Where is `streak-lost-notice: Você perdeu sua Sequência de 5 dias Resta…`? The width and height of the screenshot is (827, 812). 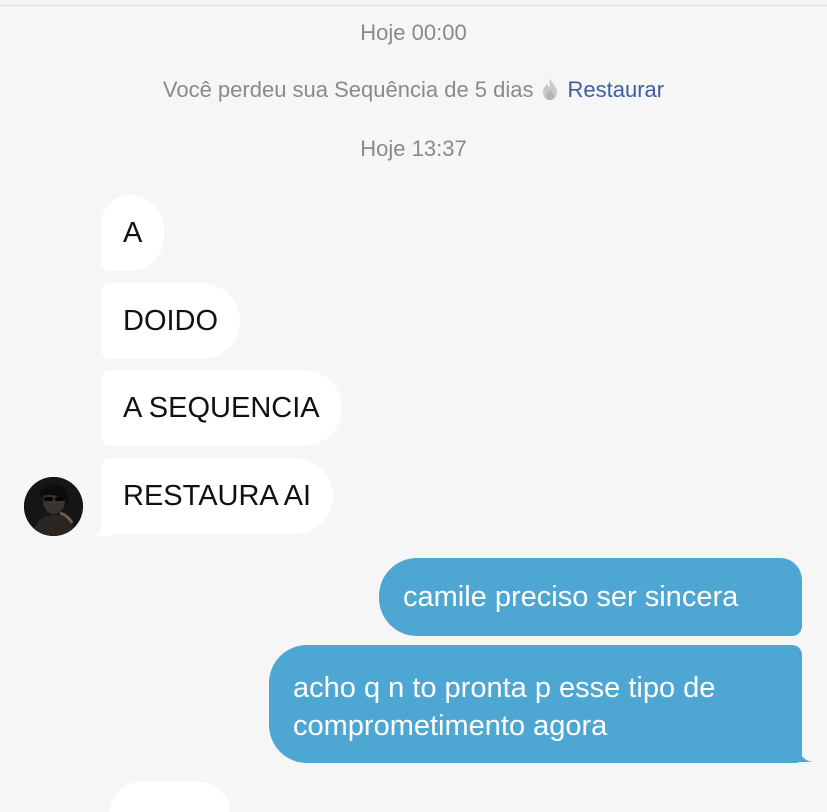 streak-lost-notice: Você perdeu sua Sequência de 5 dias Resta… is located at coordinates (413, 92).